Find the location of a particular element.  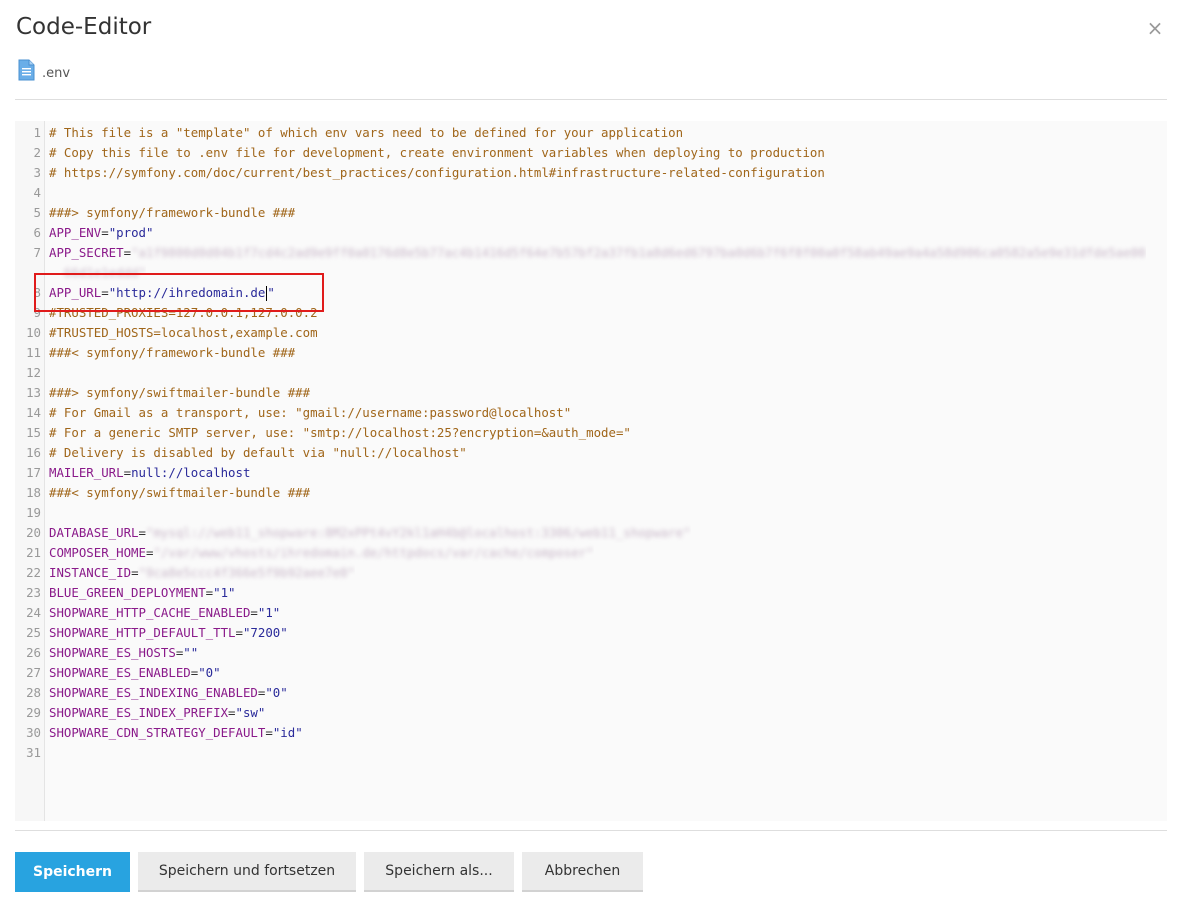

code-token: ###> symfony/framework-bundle ### is located at coordinates (172, 212).